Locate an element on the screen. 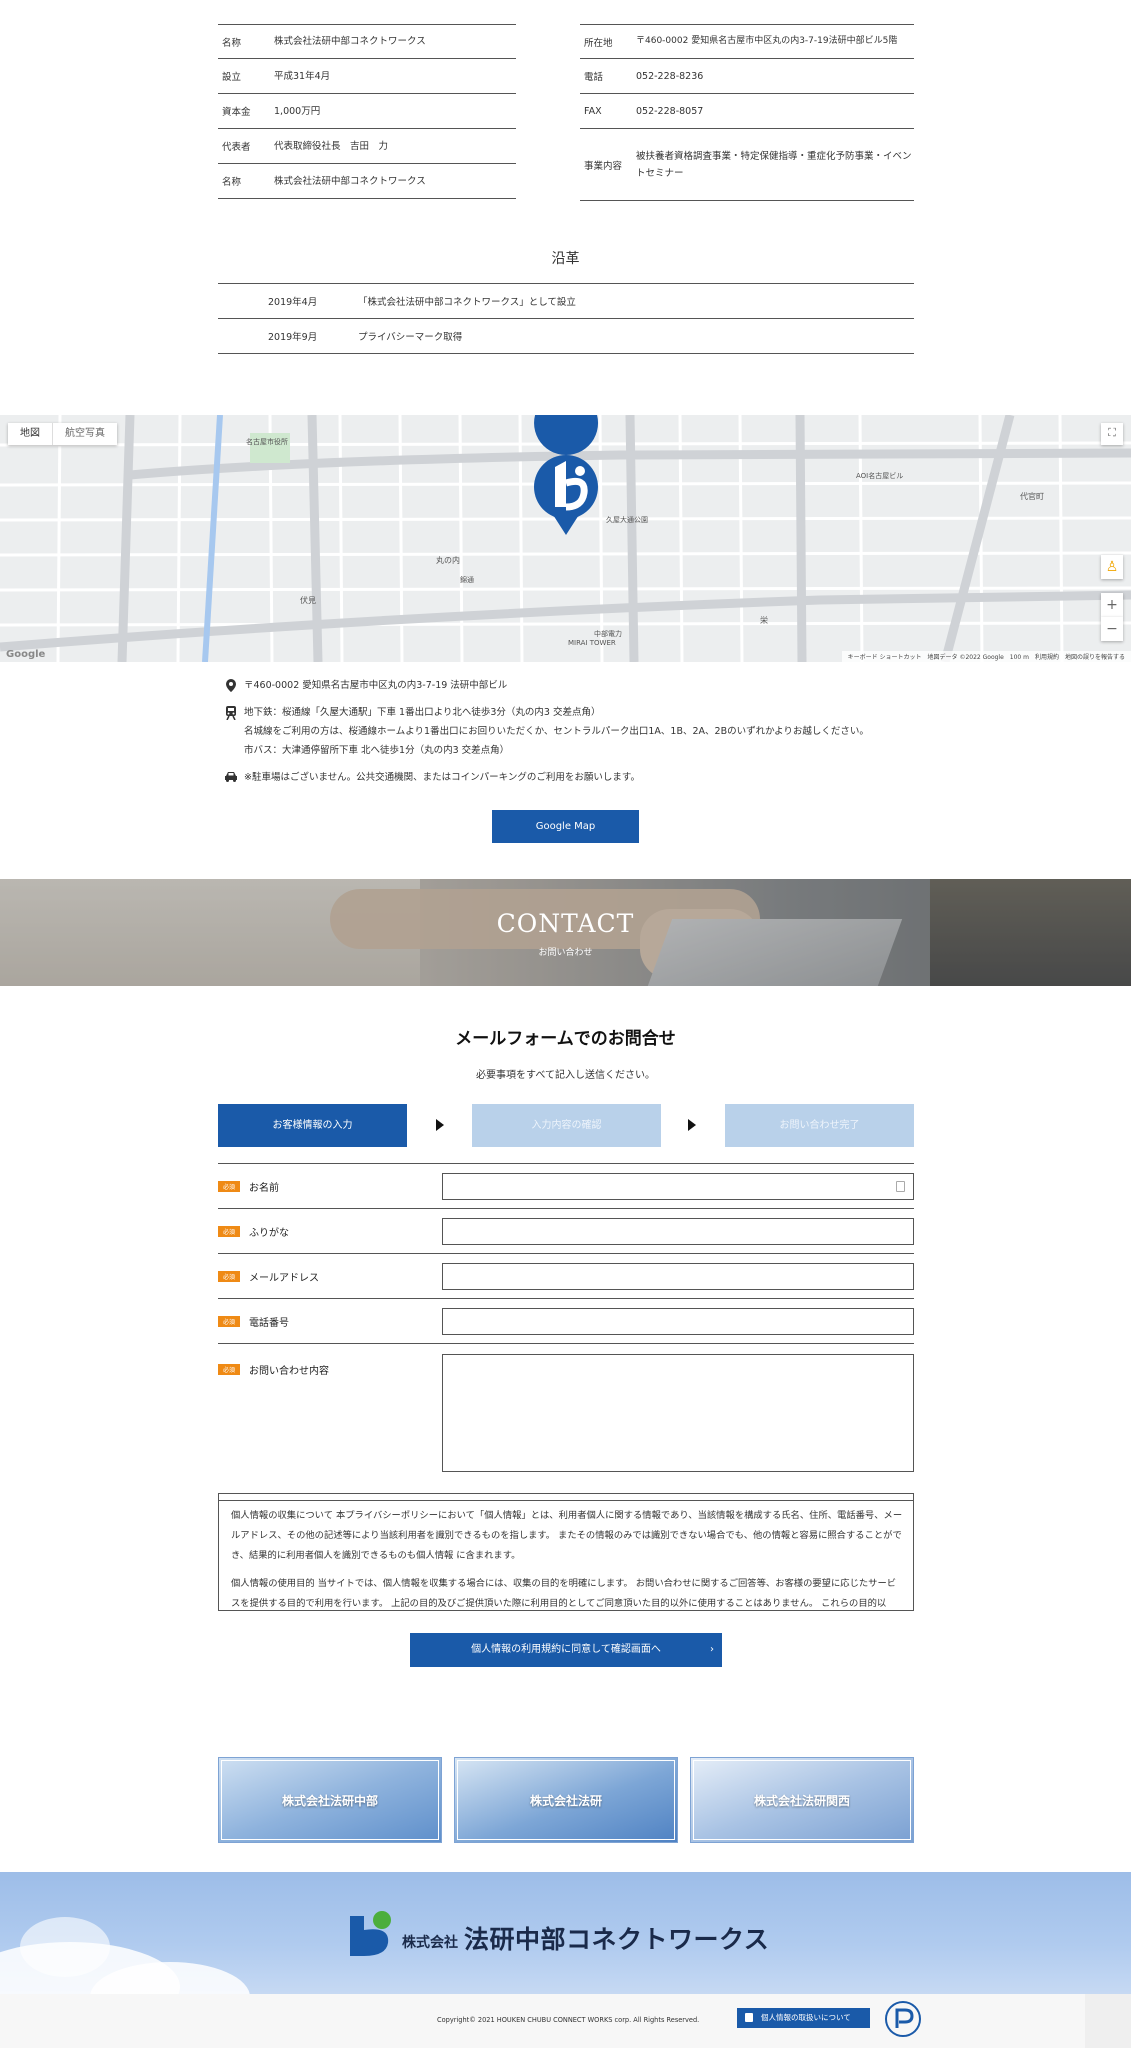 Image resolution: width=1131 pixels, height=2048 pixels. message-textarea is located at coordinates (678, 1413).